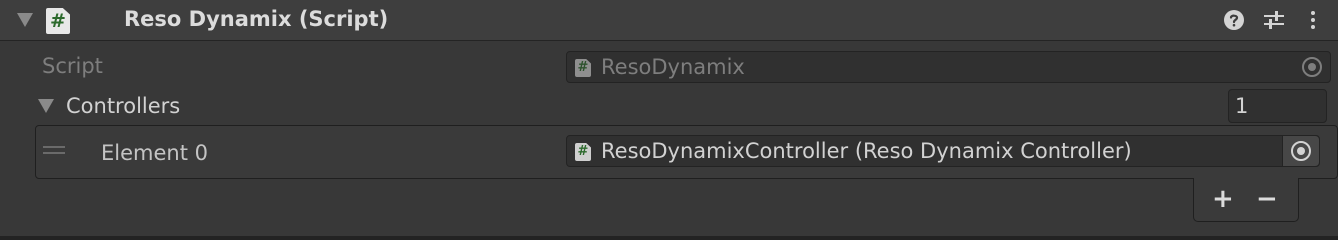  What do you see at coordinates (154, 153) in the screenshot?
I see `element-label: Element 0` at bounding box center [154, 153].